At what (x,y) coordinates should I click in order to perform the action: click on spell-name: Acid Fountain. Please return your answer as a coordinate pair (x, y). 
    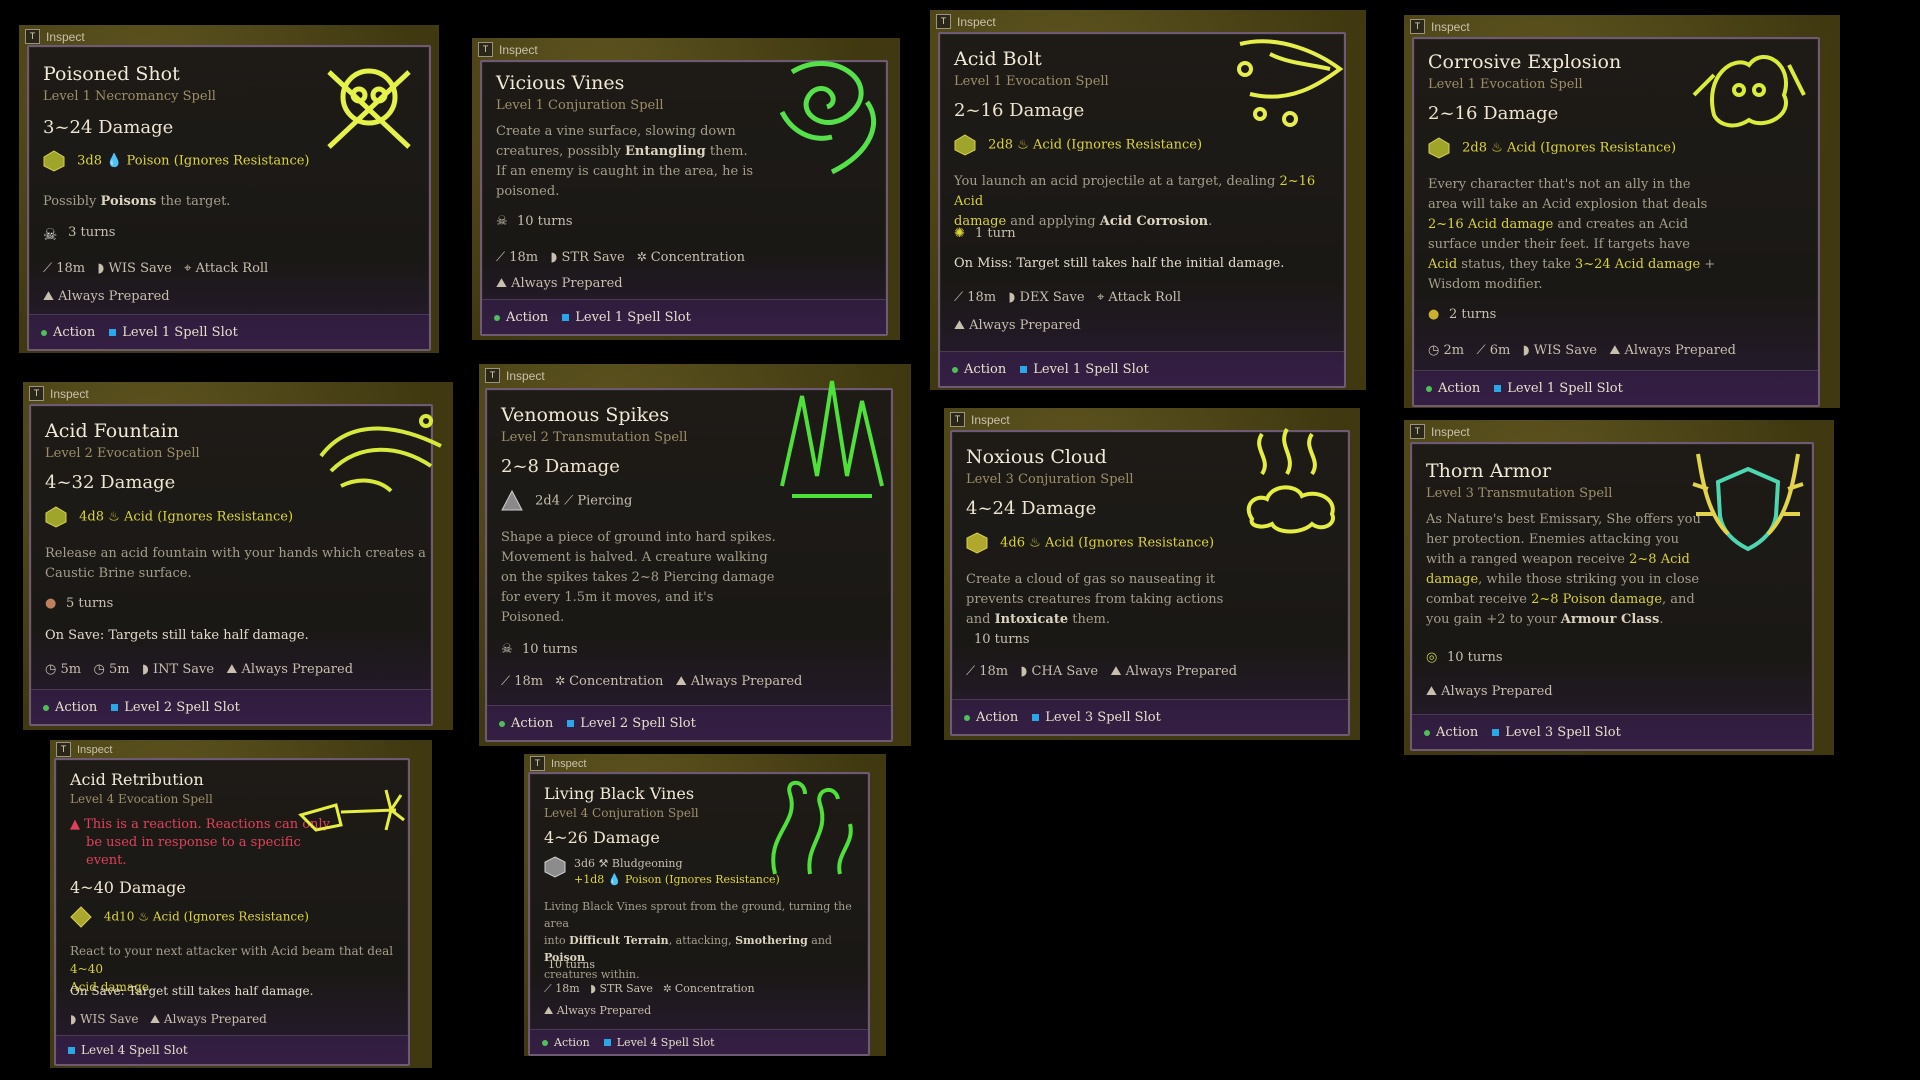
    Looking at the image, I should click on (112, 431).